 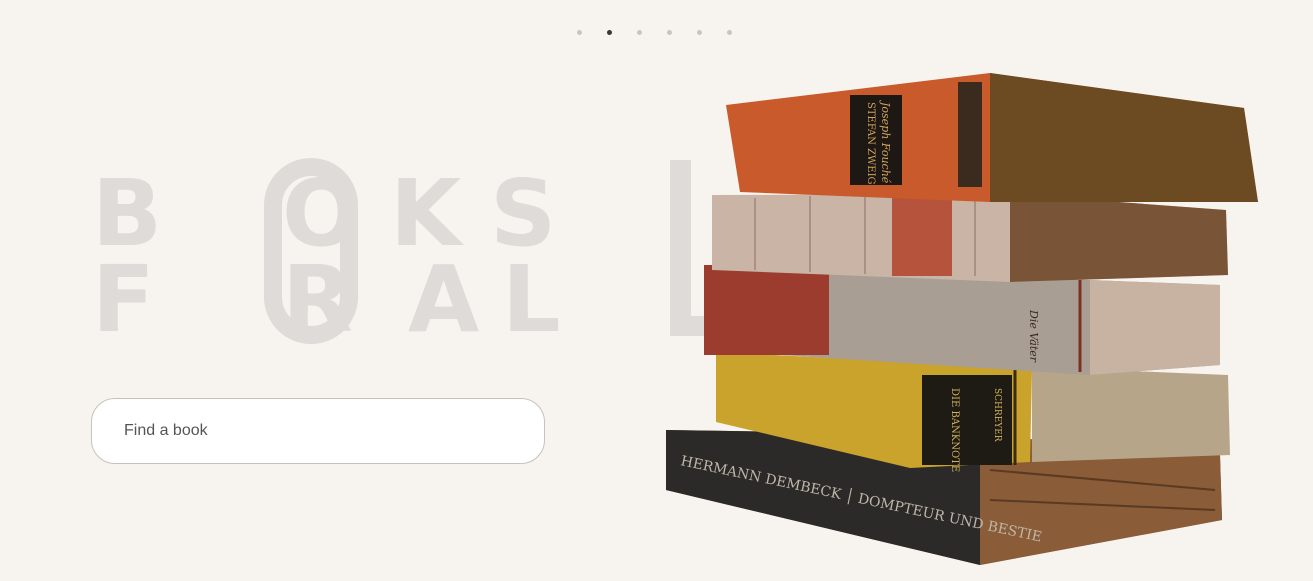 What do you see at coordinates (992, 137) in the screenshot?
I see `book-top-orange: STEFAN ZWEIG Joseph Fouché` at bounding box center [992, 137].